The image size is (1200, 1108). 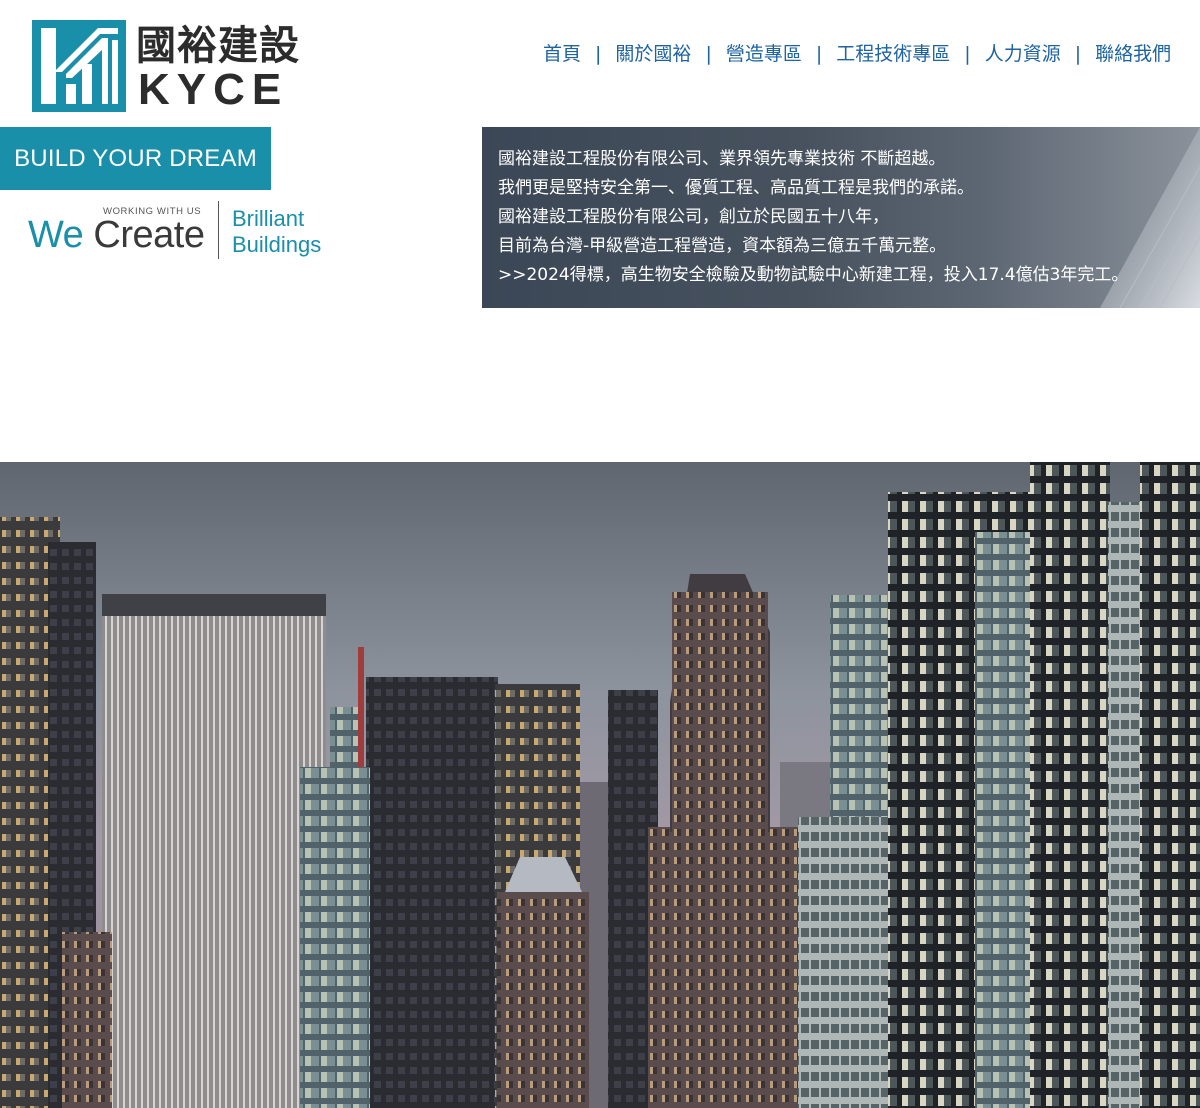 What do you see at coordinates (893, 54) in the screenshot?
I see `nav-item-engineering-tech: 工程技術專區` at bounding box center [893, 54].